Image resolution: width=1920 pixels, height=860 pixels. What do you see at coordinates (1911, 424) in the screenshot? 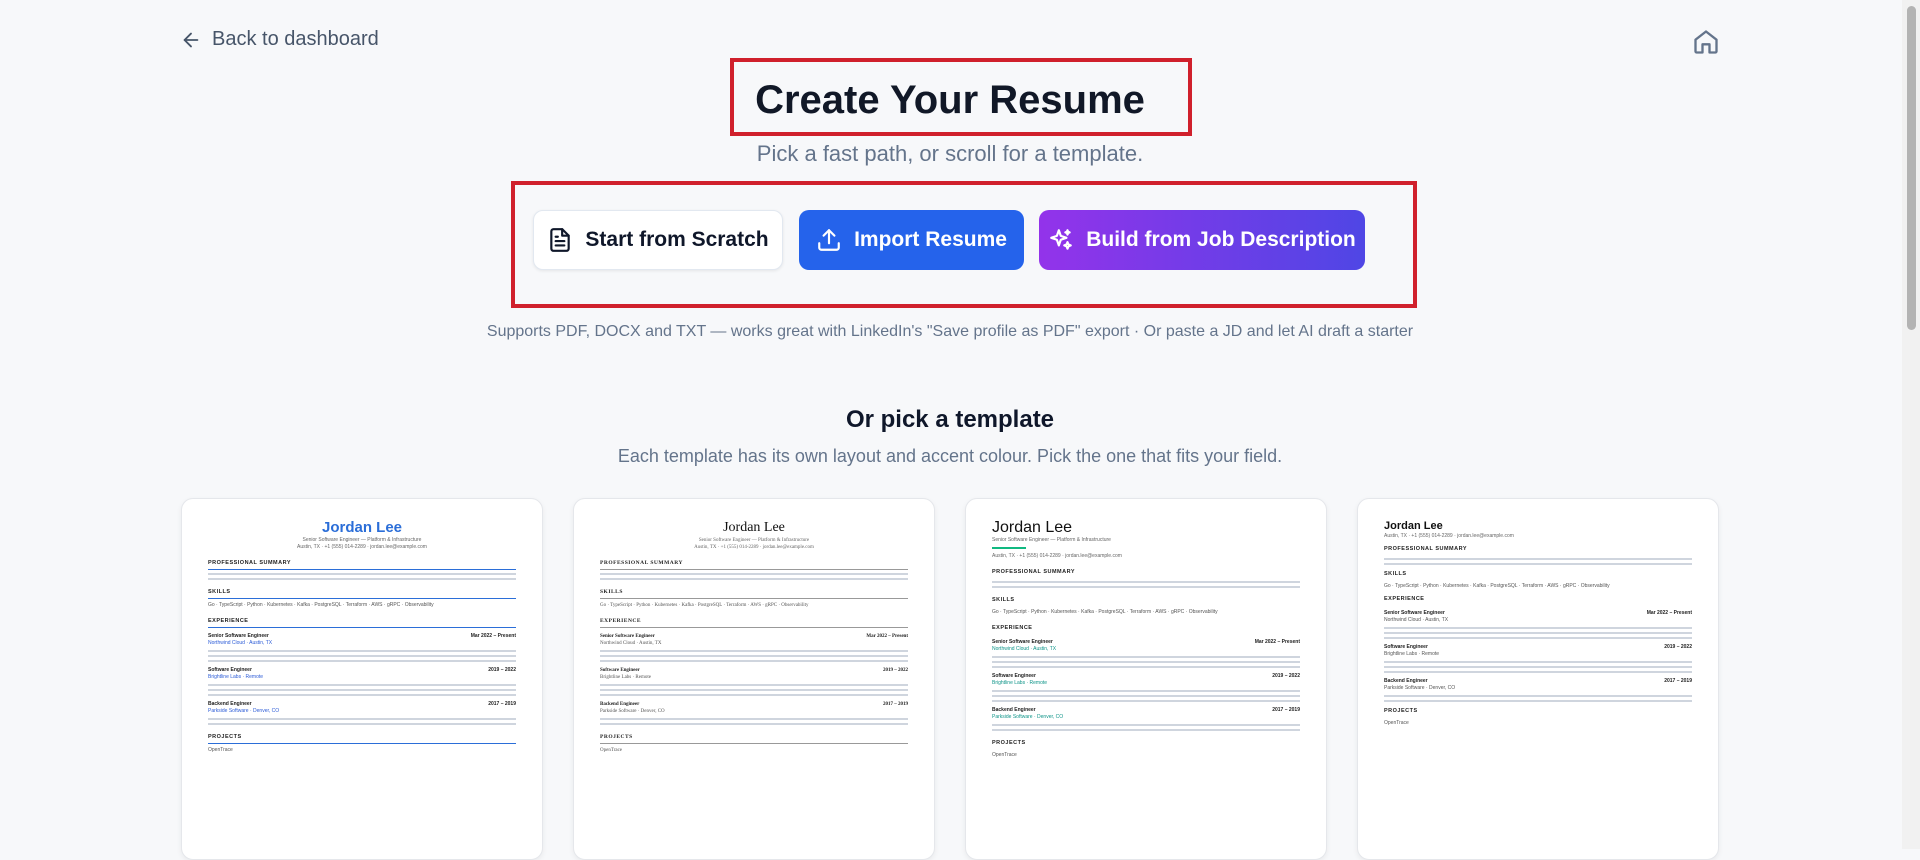
I see `scrollbar` at bounding box center [1911, 424].